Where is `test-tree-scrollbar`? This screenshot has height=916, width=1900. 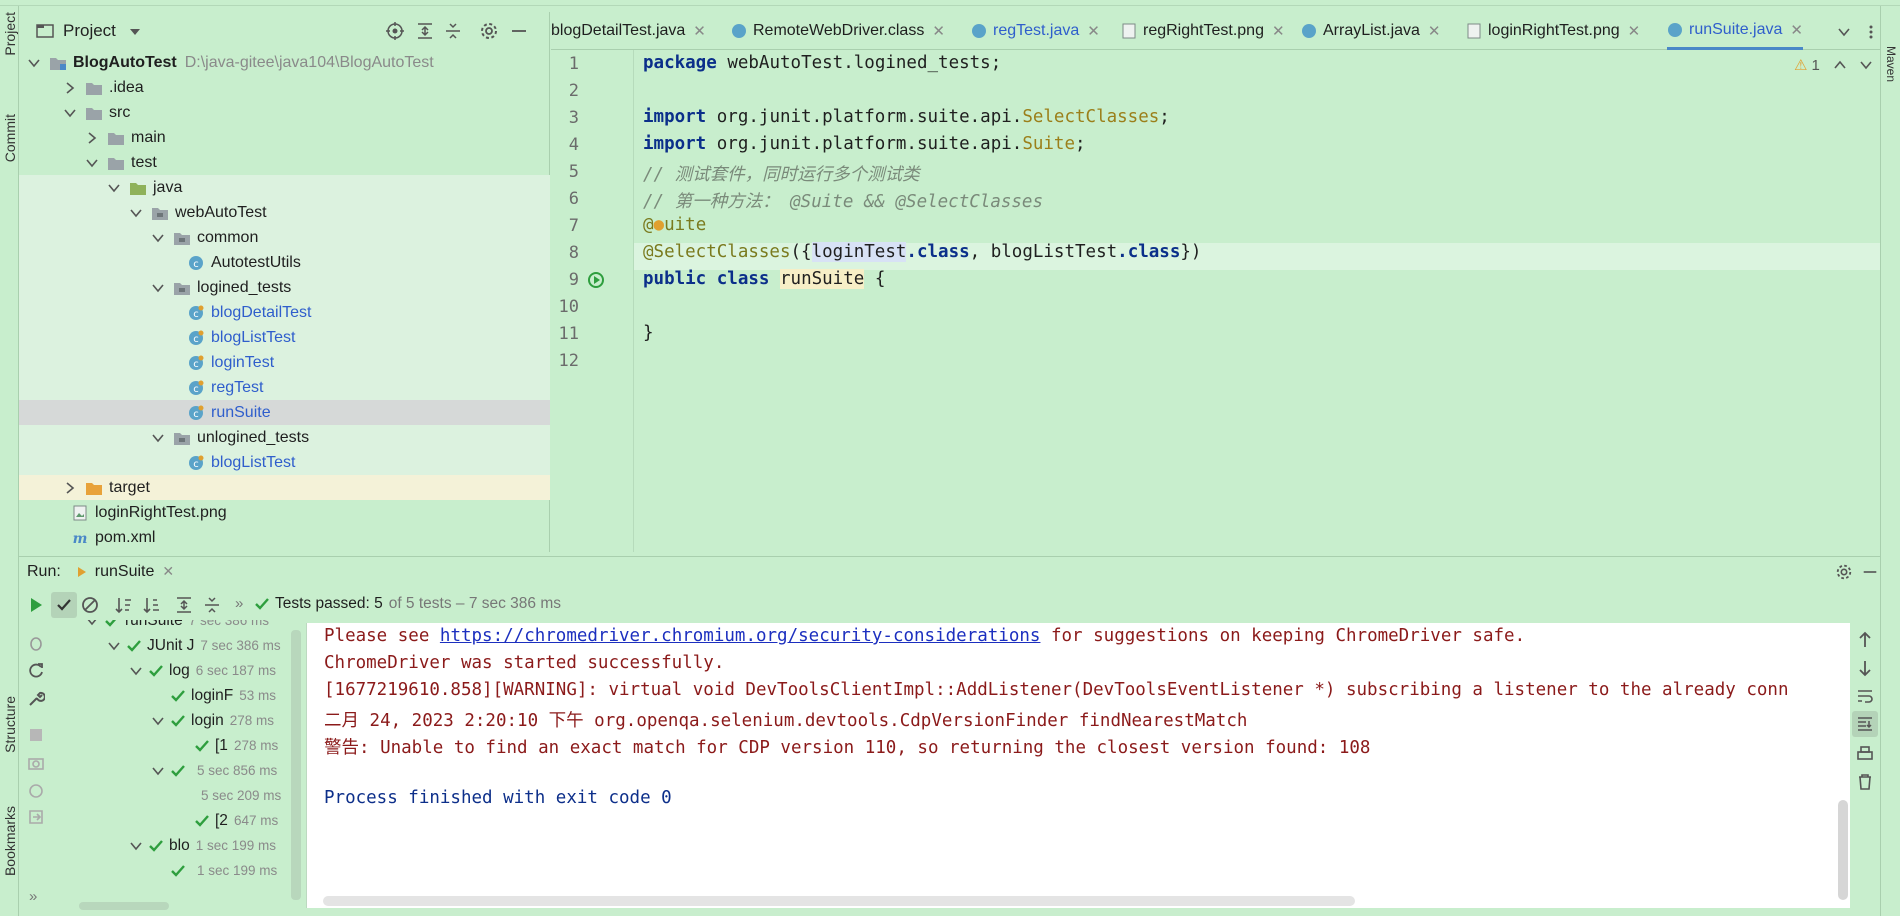
test-tree-scrollbar is located at coordinates (296, 765).